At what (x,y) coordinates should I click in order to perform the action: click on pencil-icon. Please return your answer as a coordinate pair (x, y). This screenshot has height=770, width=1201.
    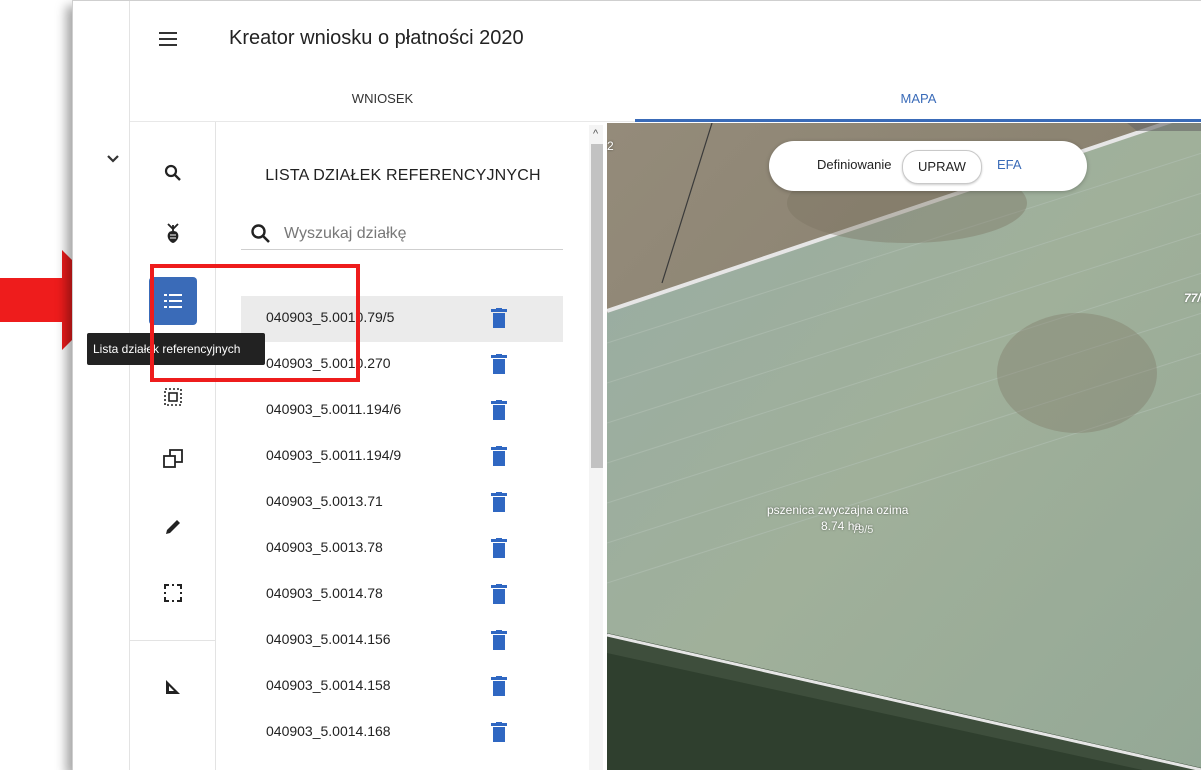
    Looking at the image, I should click on (173, 527).